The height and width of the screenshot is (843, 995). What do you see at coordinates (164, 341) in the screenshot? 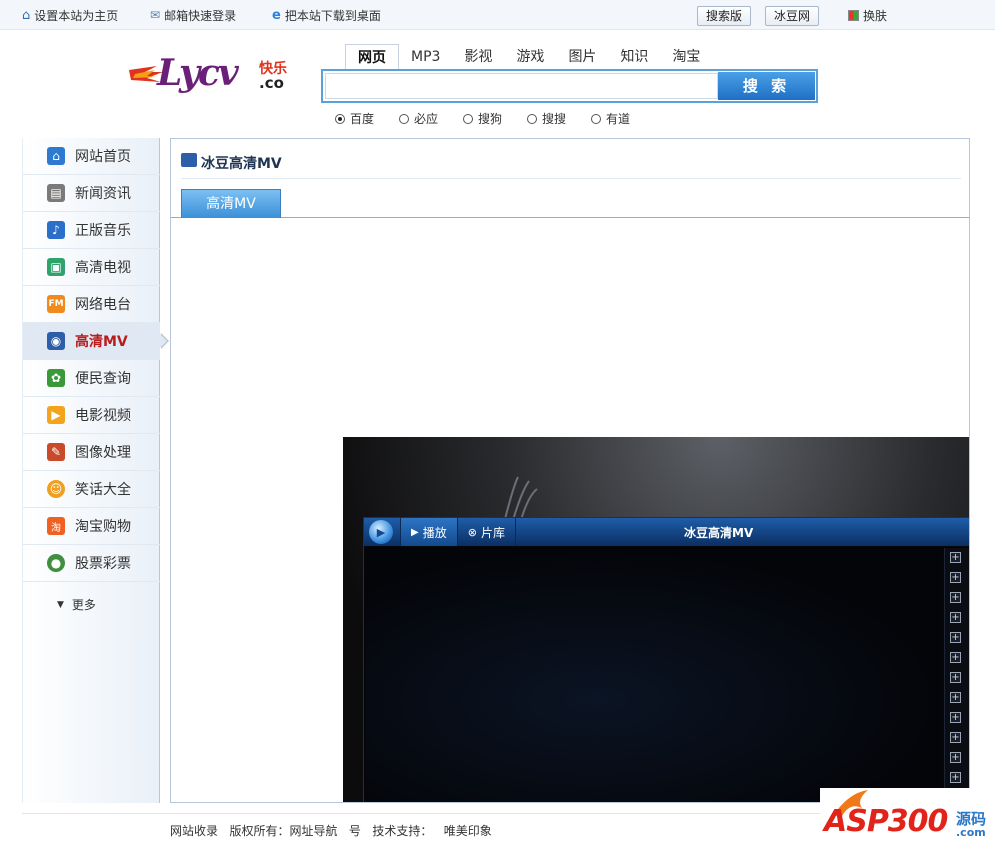
I see `active-pointer` at bounding box center [164, 341].